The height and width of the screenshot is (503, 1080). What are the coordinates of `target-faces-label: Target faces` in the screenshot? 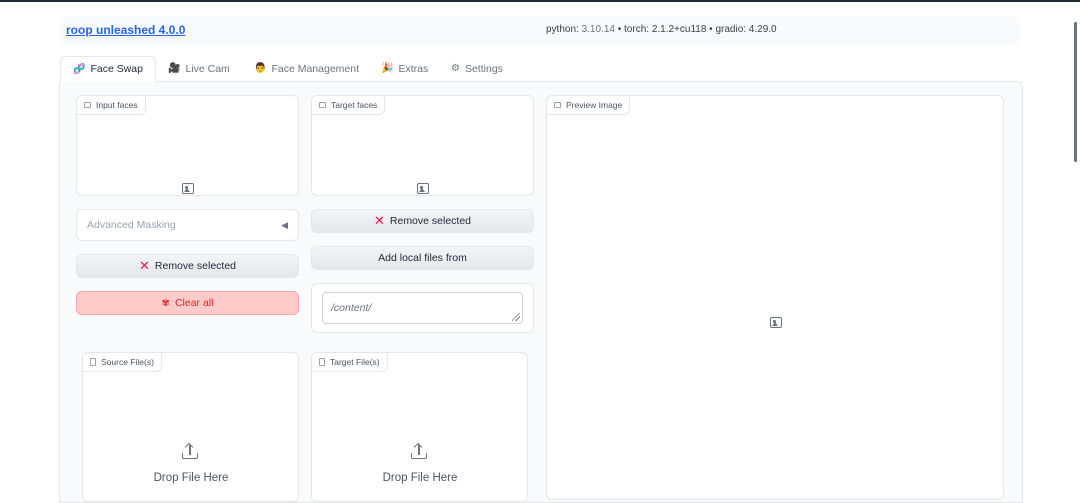 It's located at (349, 105).